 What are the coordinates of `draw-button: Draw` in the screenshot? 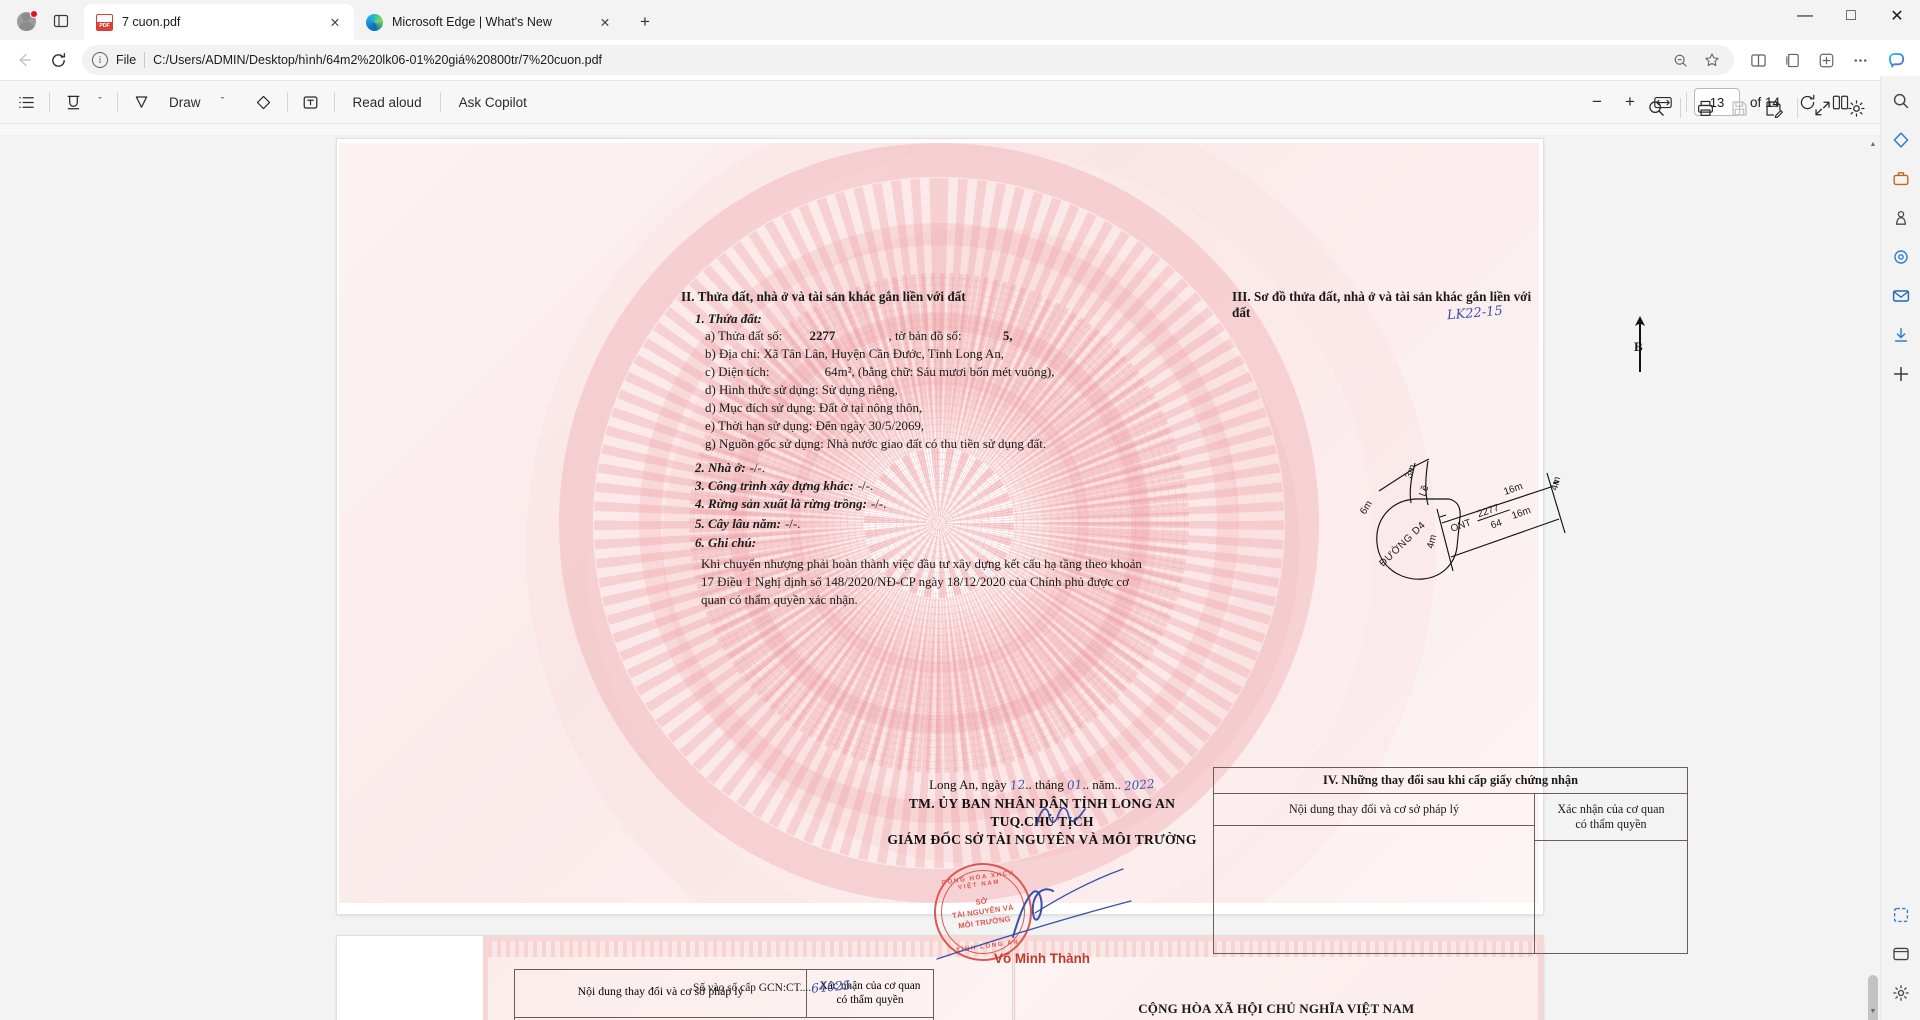 It's located at (185, 102).